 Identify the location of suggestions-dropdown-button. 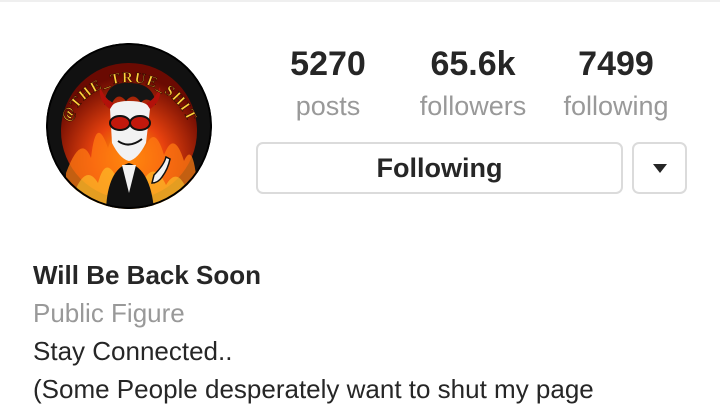
(659, 168).